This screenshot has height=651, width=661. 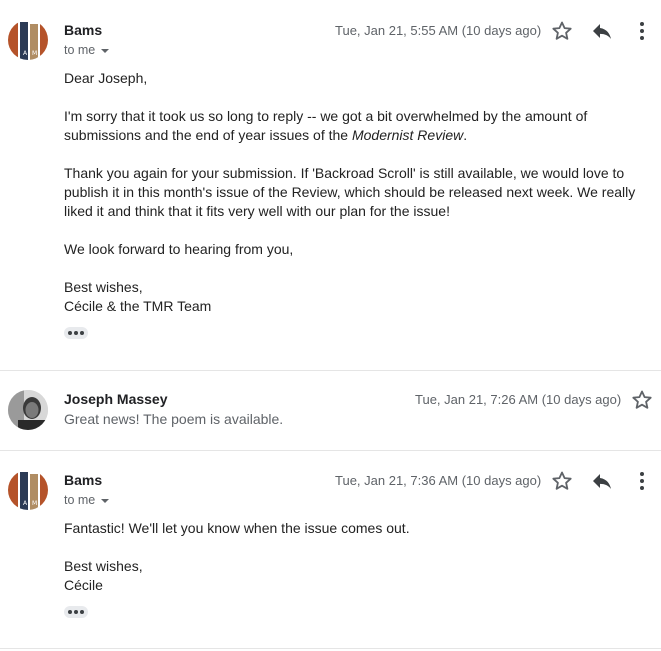 What do you see at coordinates (360, 297) in the screenshot?
I see `signature-block: Best wishes, Cécile & the TMR Team` at bounding box center [360, 297].